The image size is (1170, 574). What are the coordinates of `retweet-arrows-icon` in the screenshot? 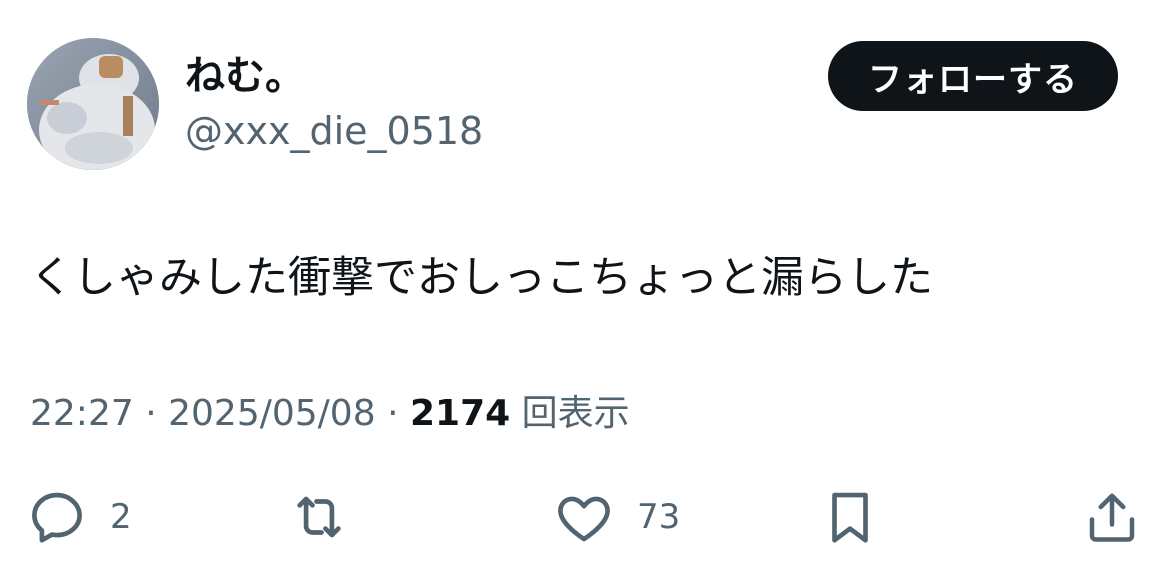 It's located at (319, 517).